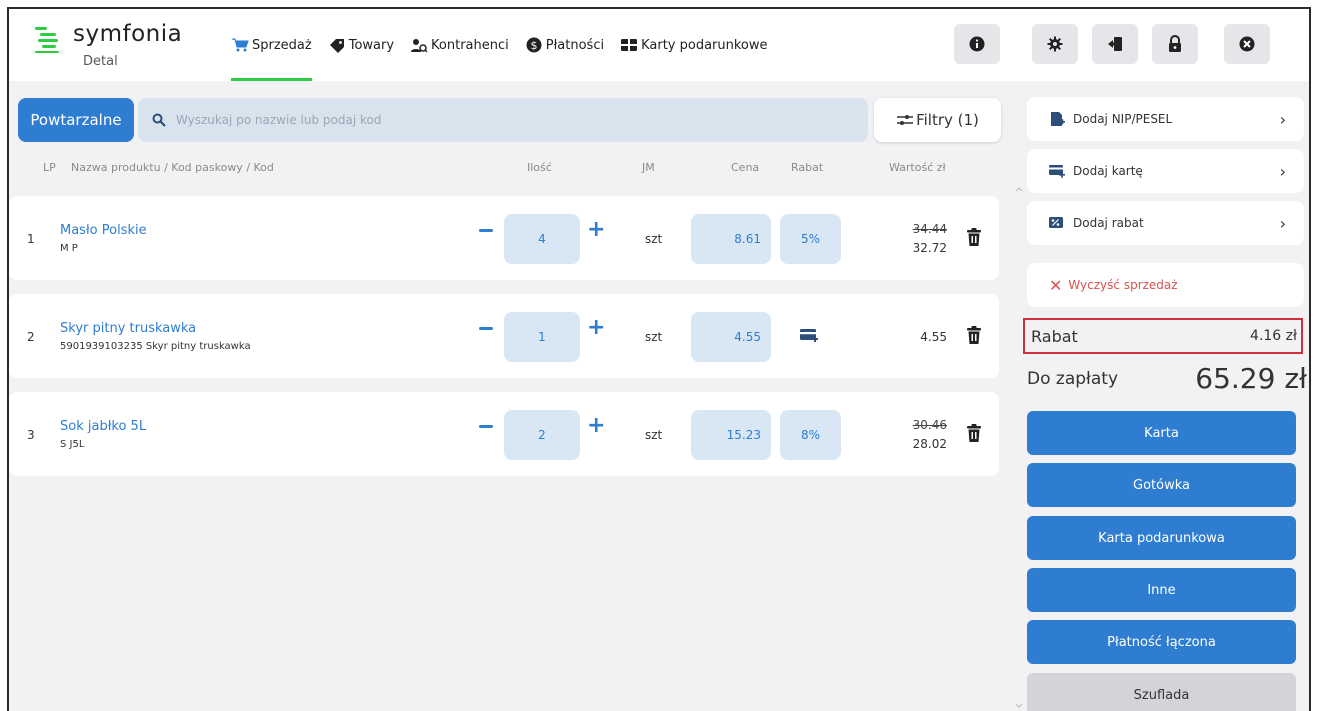  I want to click on clear-sale-button: ✕ Wyczyść sprzedaż, so click(1165, 285).